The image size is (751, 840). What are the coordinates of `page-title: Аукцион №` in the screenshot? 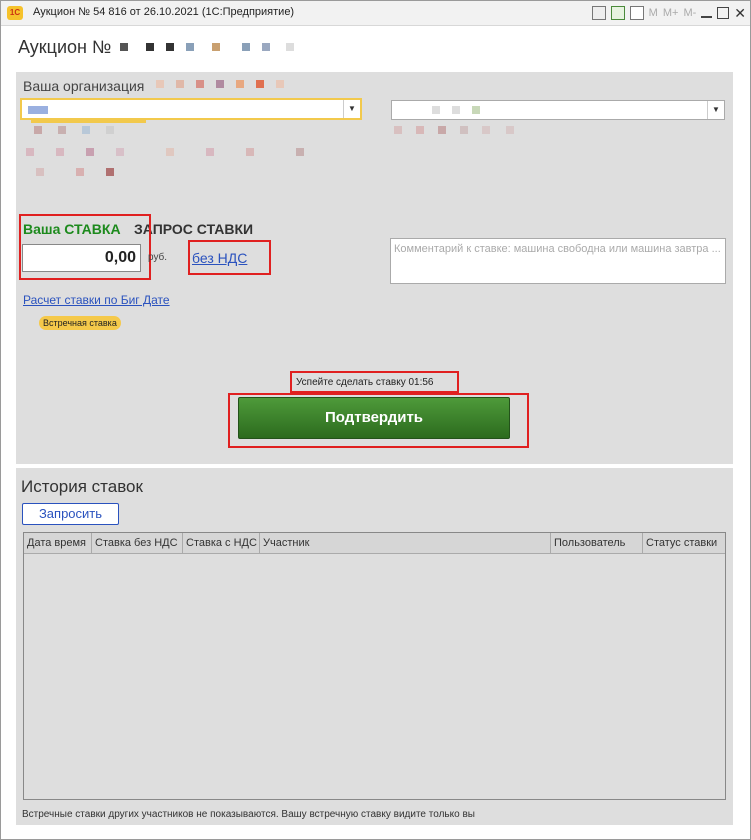 It's located at (162, 47).